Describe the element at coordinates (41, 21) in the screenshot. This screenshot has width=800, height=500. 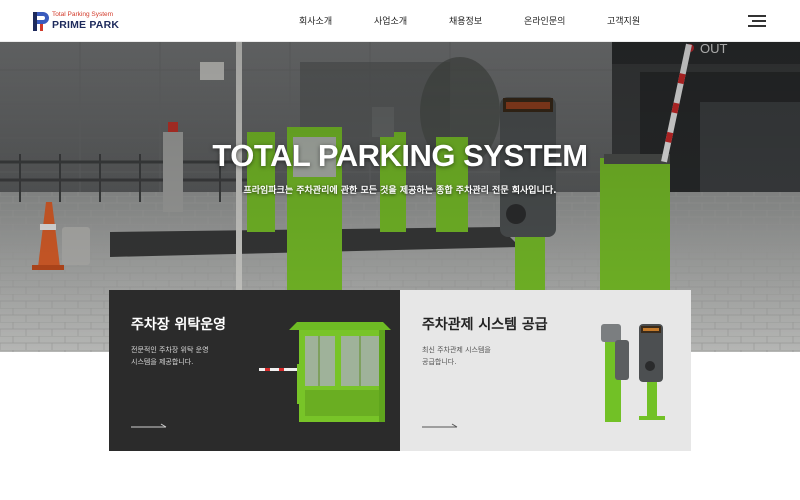
I see `logo-p-icon` at that location.